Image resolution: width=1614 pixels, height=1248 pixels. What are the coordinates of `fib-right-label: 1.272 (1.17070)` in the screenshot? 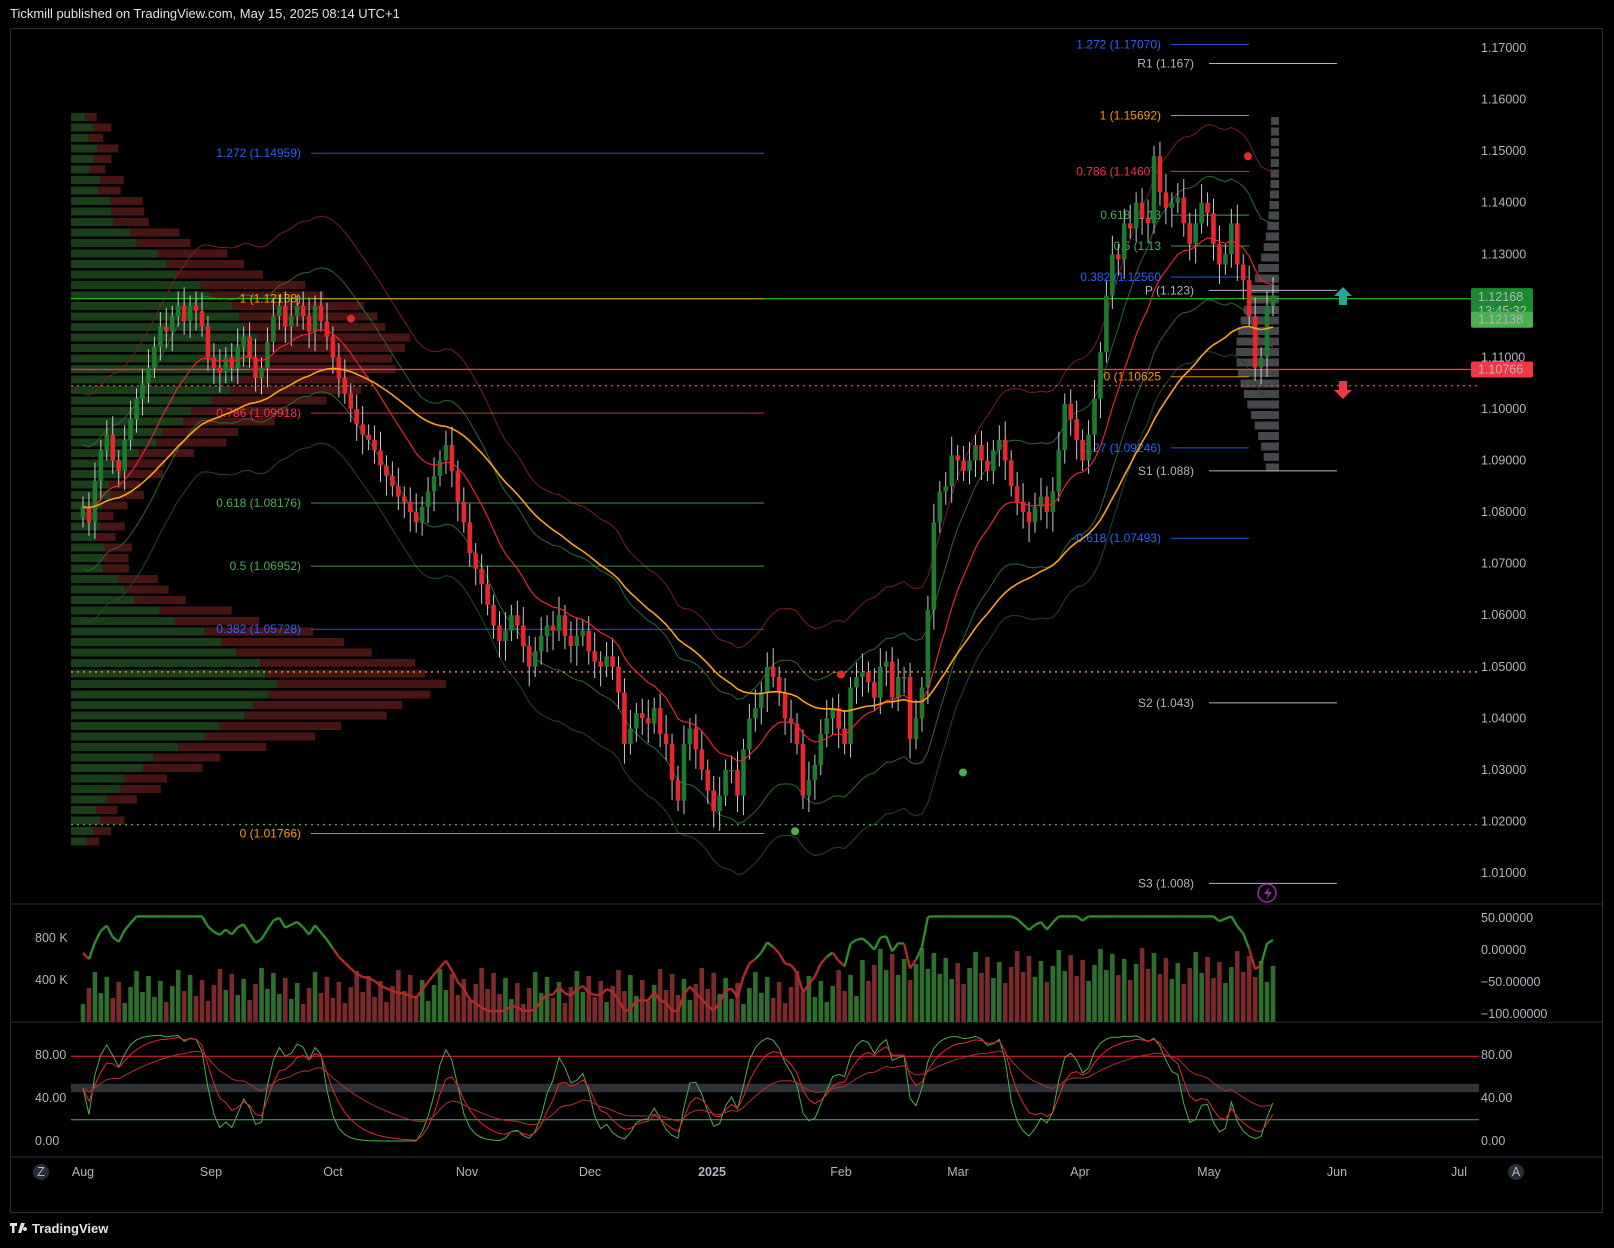 It's located at (1118, 44).